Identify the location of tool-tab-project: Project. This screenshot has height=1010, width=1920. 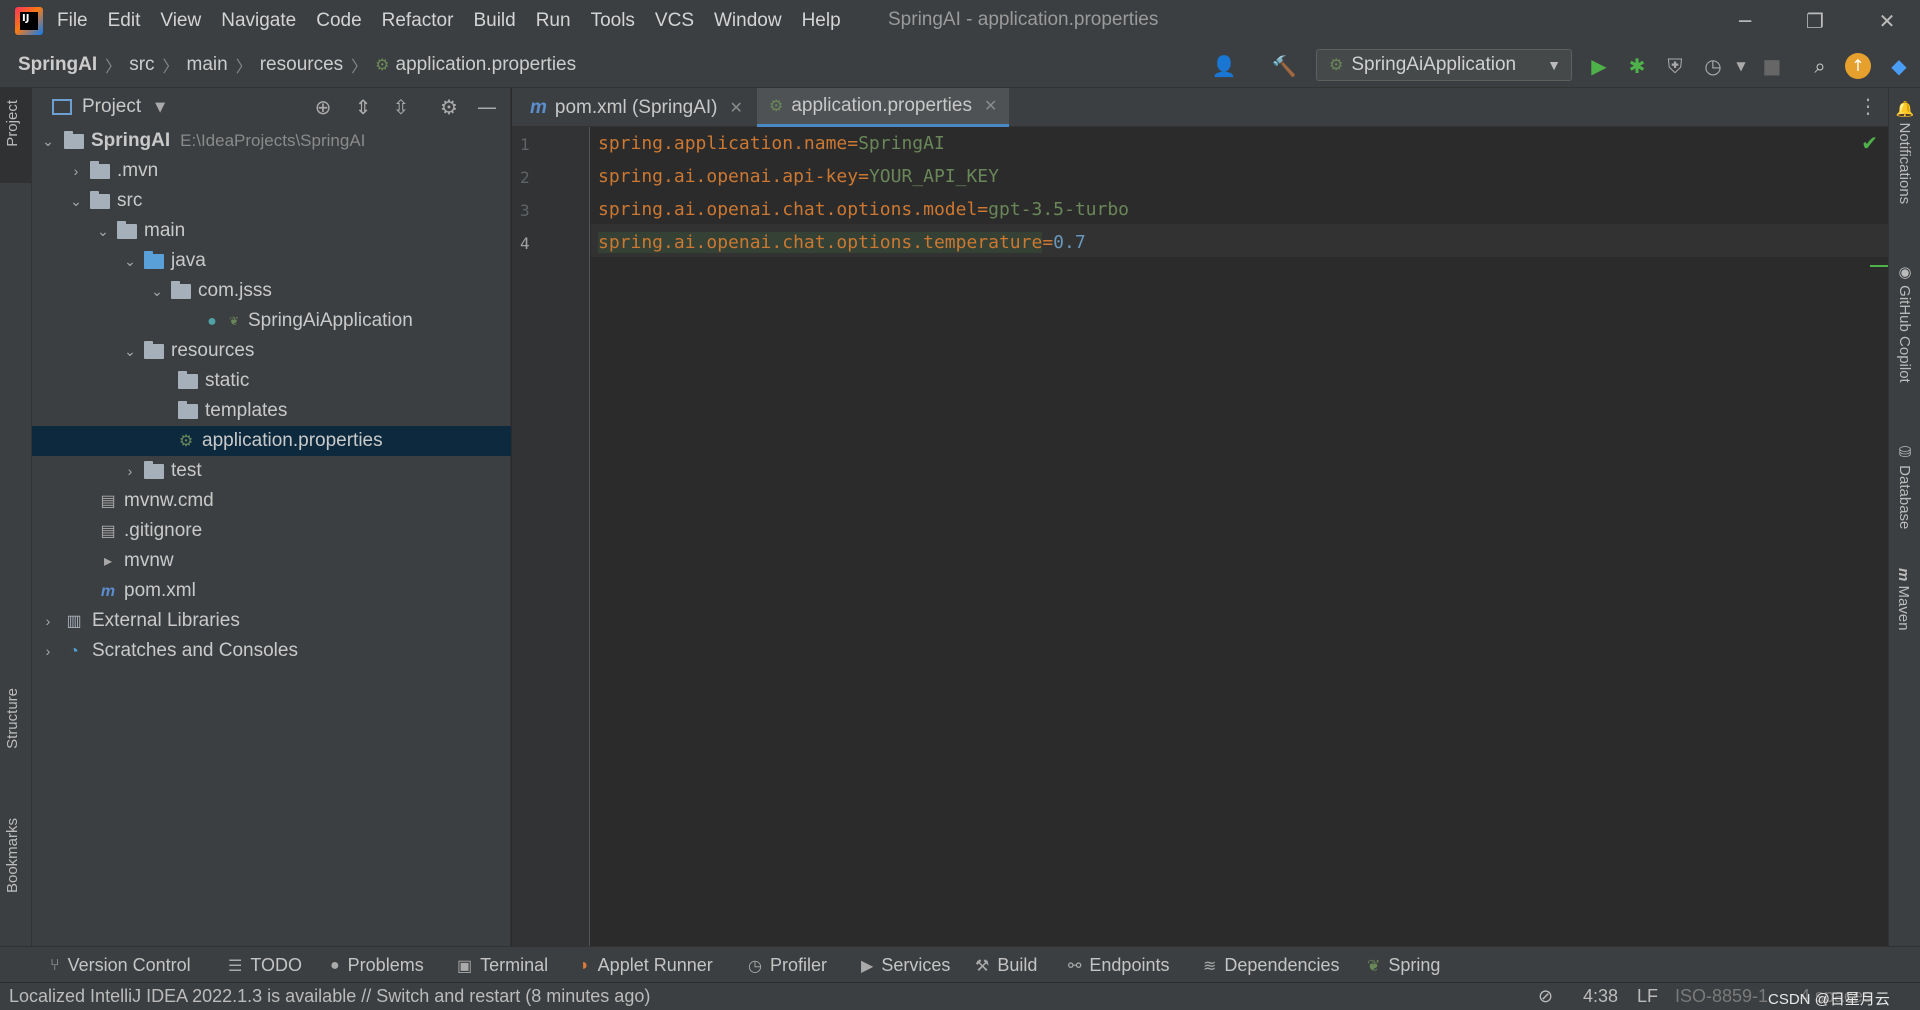
(12, 123).